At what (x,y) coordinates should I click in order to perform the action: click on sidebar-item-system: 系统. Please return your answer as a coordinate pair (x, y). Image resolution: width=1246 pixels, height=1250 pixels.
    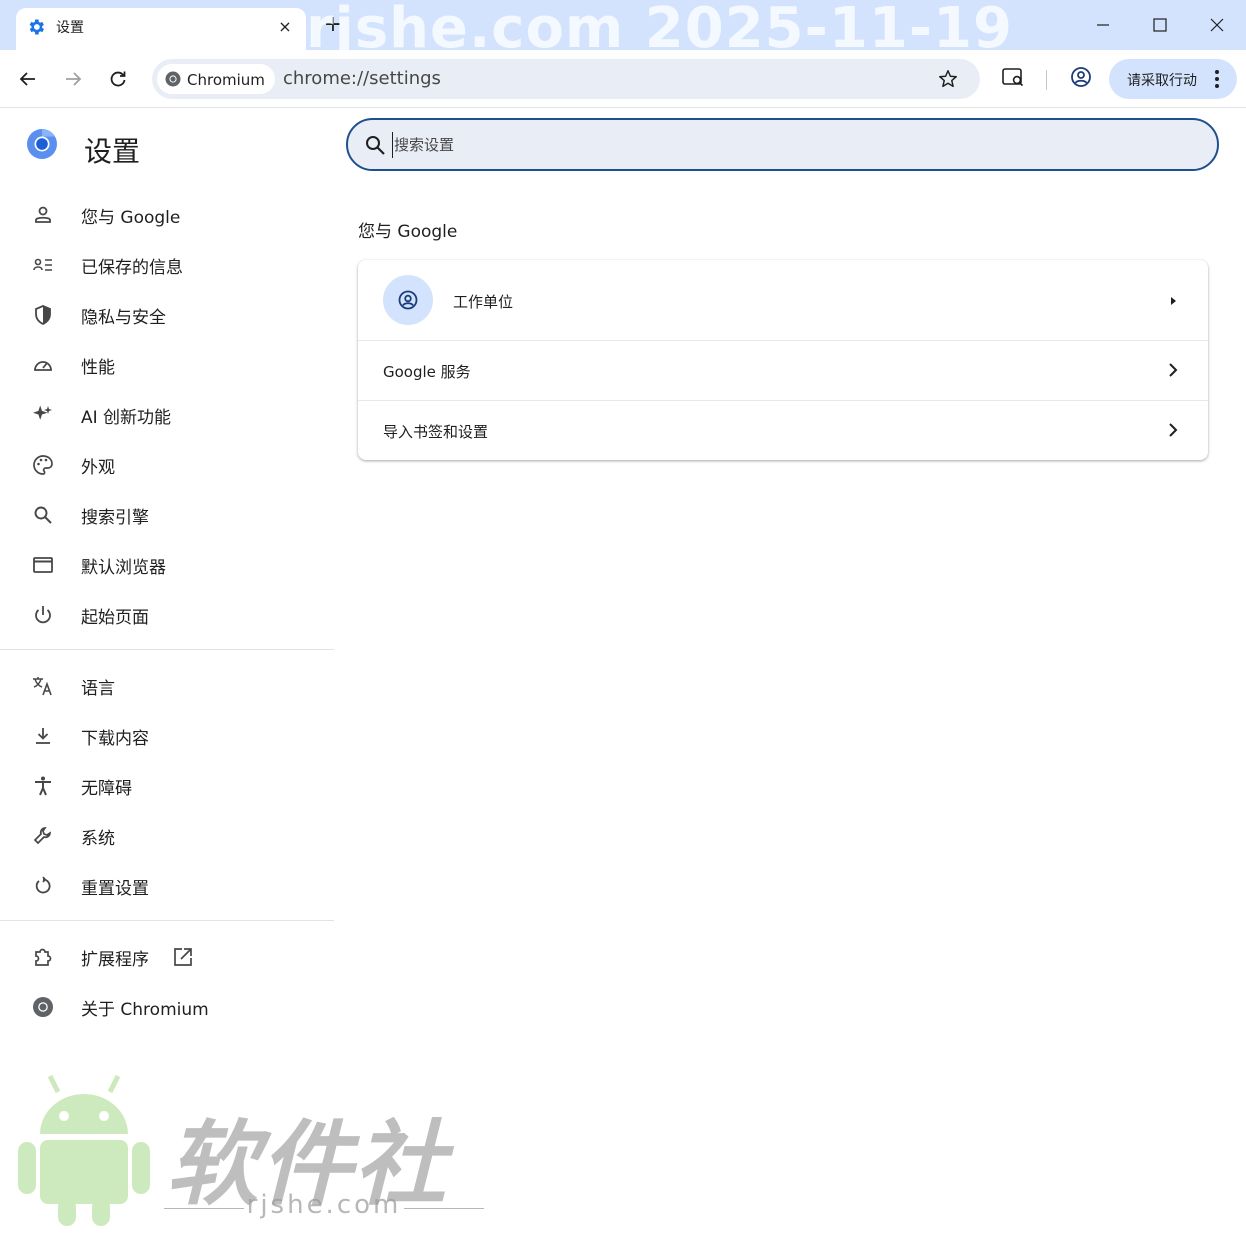
    Looking at the image, I should click on (168, 835).